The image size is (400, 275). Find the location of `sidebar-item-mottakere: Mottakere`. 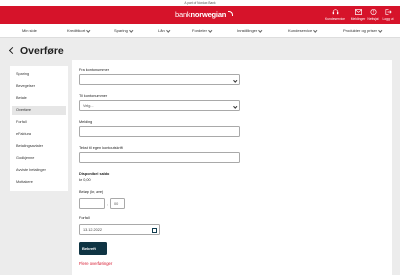

sidebar-item-mottakere: Mottakere is located at coordinates (39, 182).